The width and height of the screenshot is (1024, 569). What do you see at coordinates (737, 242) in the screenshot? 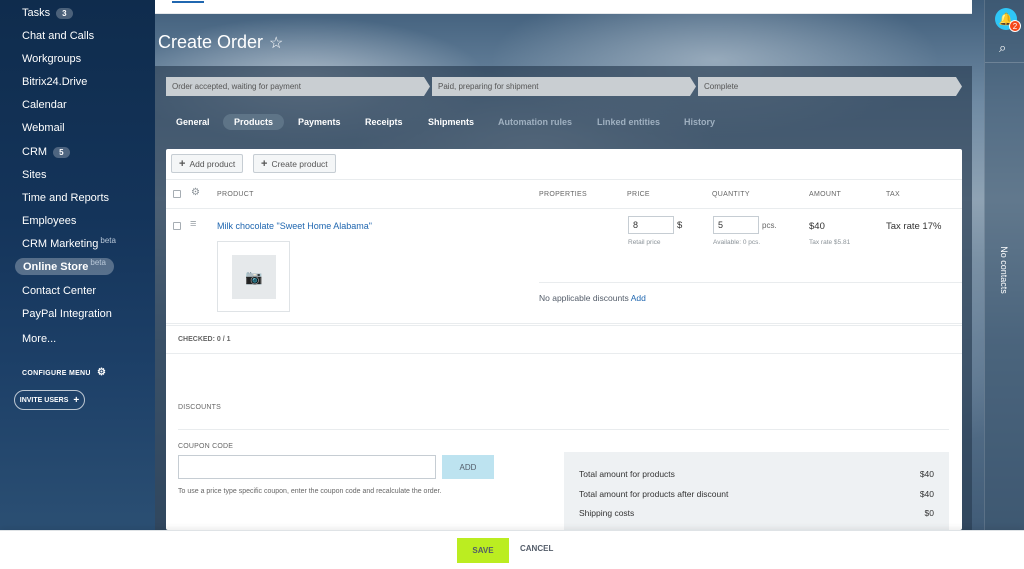
I see `available-quantity: Available: 0 pcs.` at bounding box center [737, 242].